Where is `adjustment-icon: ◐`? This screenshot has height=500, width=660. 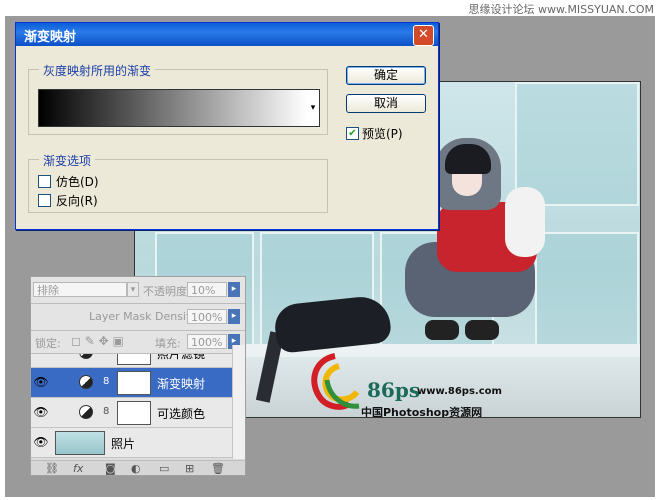
adjustment-icon: ◐ is located at coordinates (136, 468).